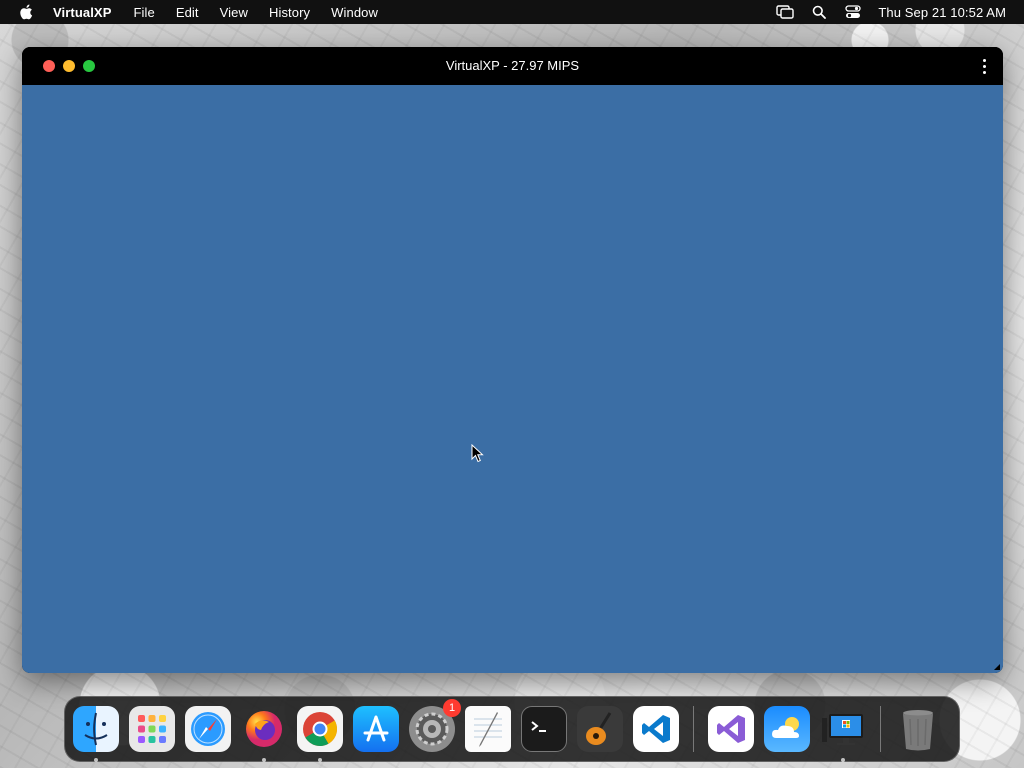 Image resolution: width=1024 pixels, height=768 pixels. I want to click on app-menu: VirtualXP, so click(82, 12).